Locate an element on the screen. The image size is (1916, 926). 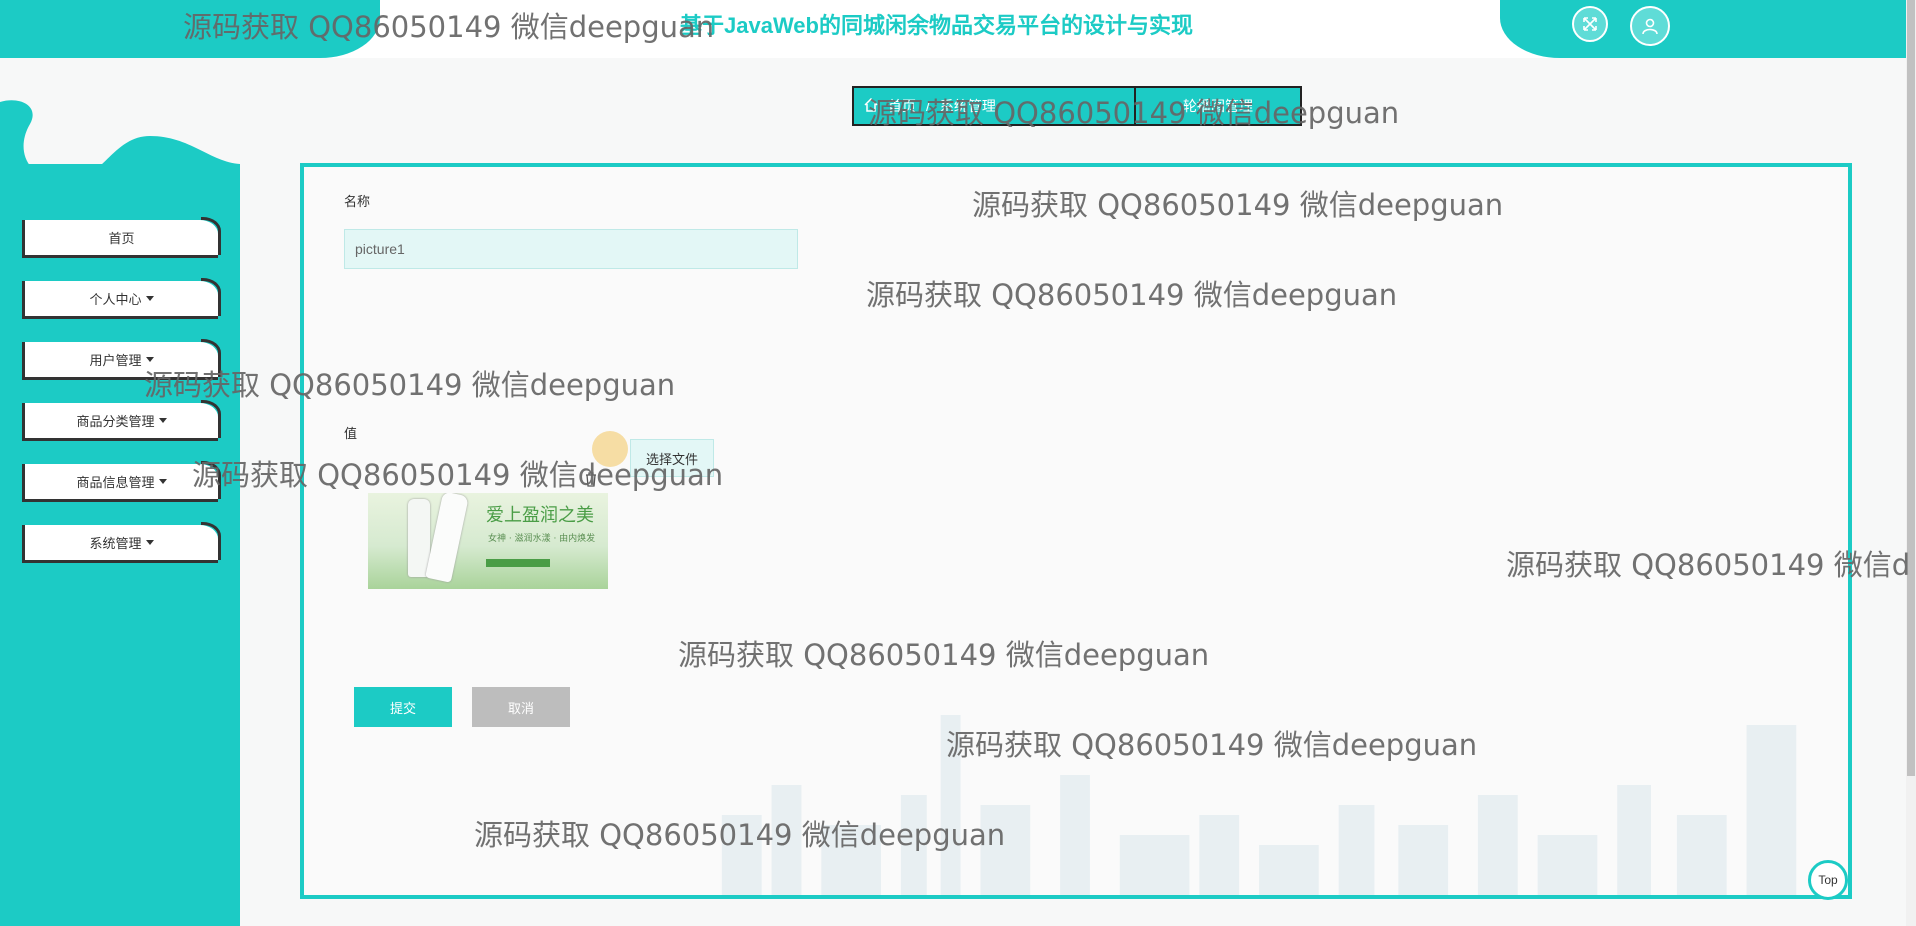
value-label: 值 is located at coordinates (351, 433).